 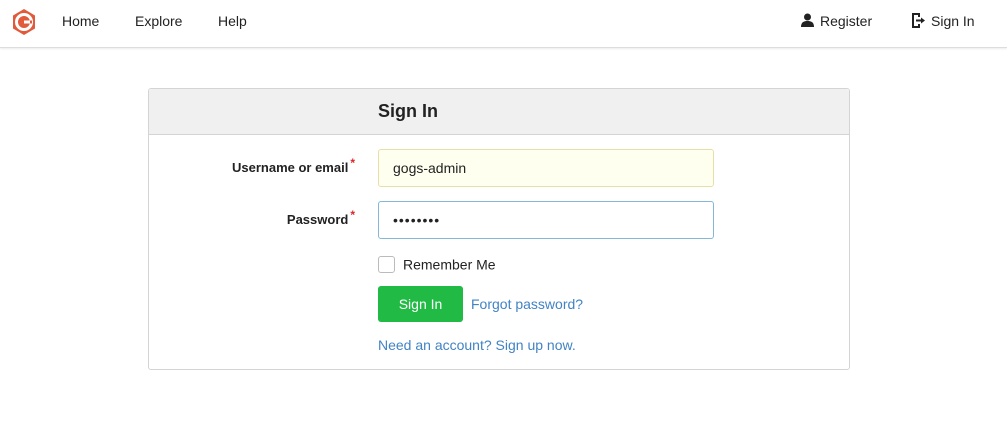 What do you see at coordinates (232, 22) in the screenshot?
I see `nav-help-link: Help` at bounding box center [232, 22].